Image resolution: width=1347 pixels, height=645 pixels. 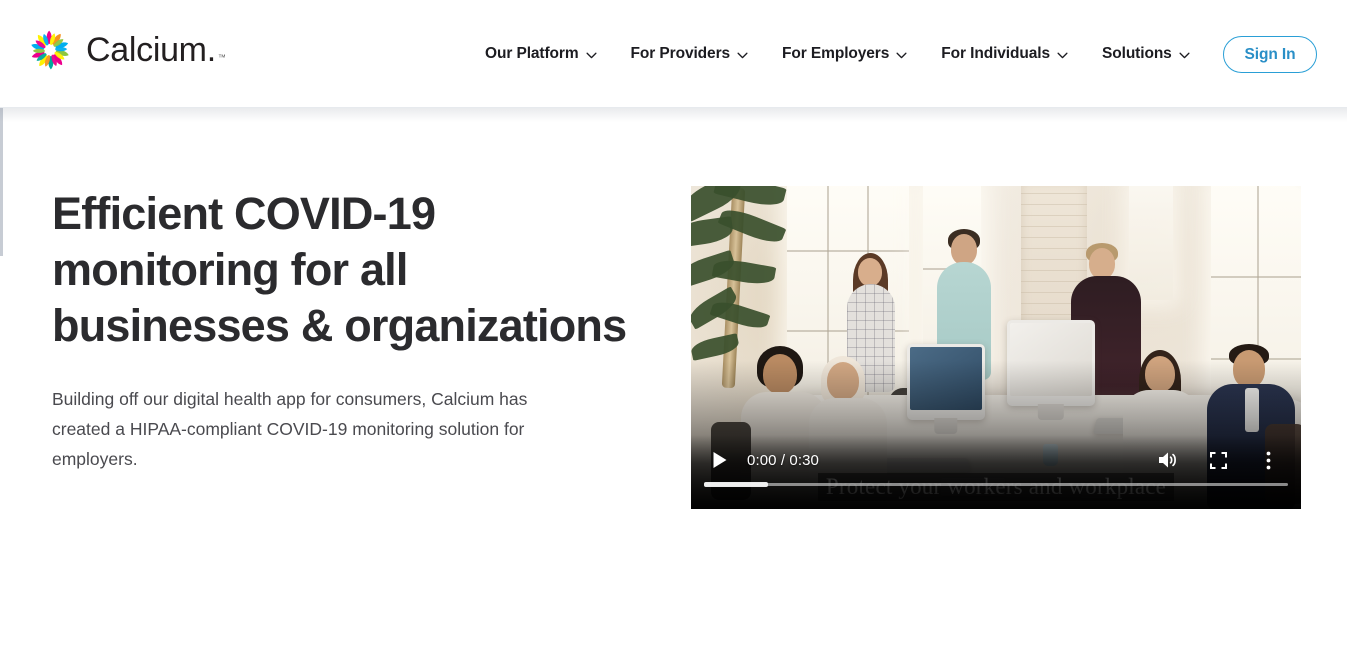 I want to click on video-progress-bar, so click(x=996, y=484).